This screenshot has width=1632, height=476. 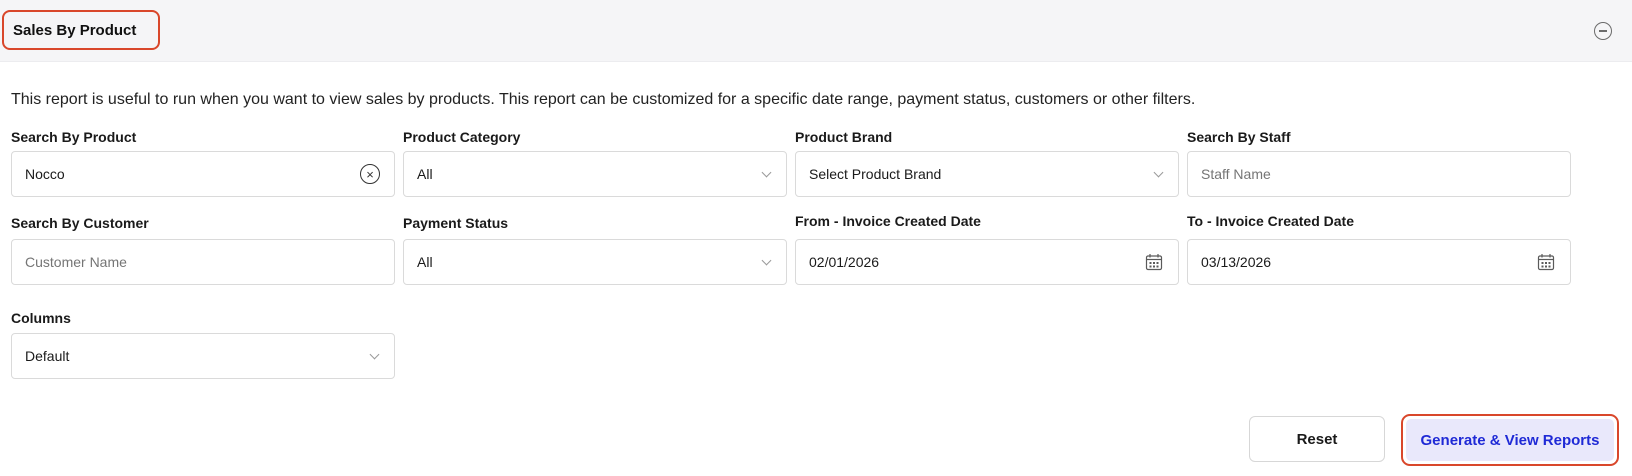 I want to click on search-by-customer-placeholder: Customer Name, so click(x=76, y=262).